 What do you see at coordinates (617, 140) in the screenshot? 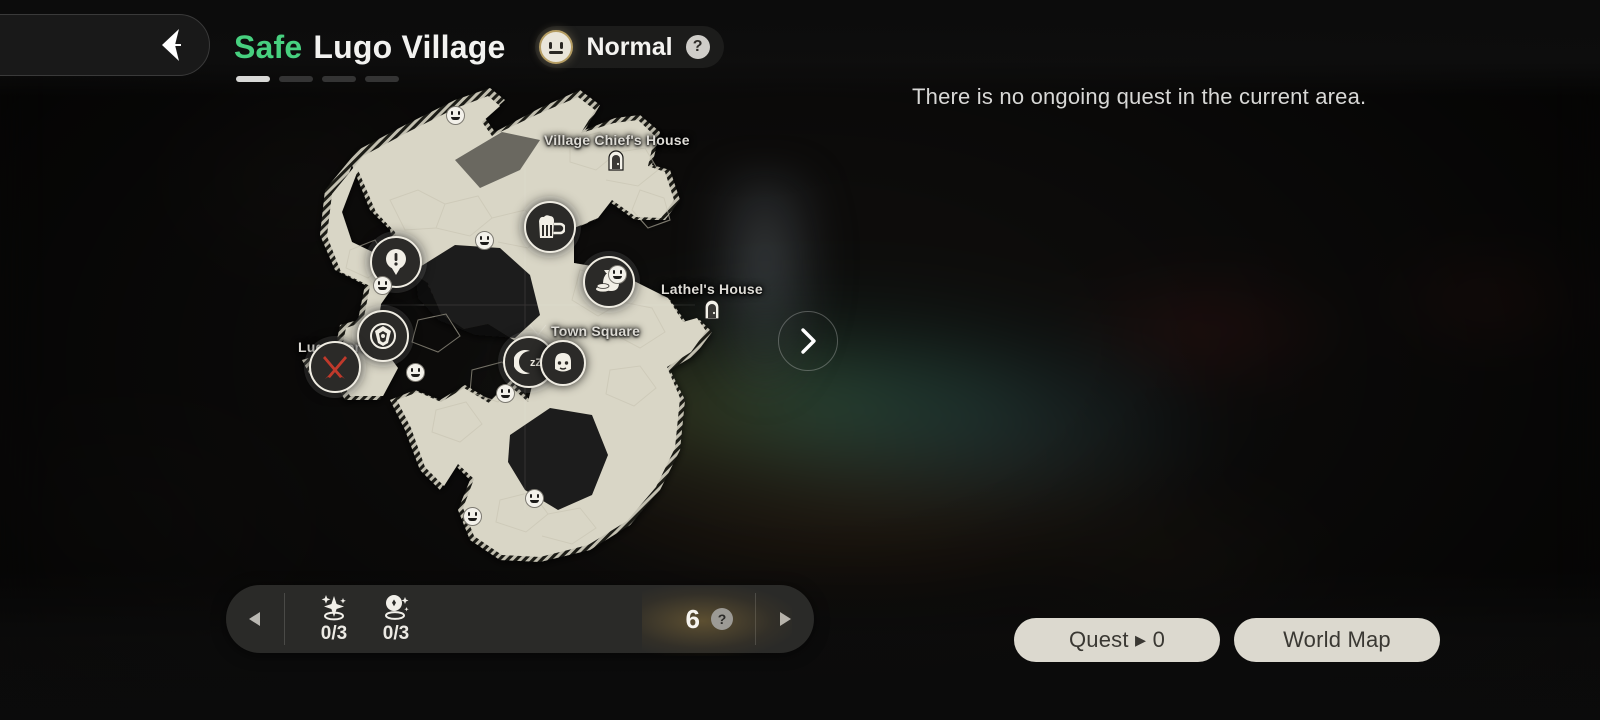
I see `label-village-chiefs-house: Village Chief's House` at bounding box center [617, 140].